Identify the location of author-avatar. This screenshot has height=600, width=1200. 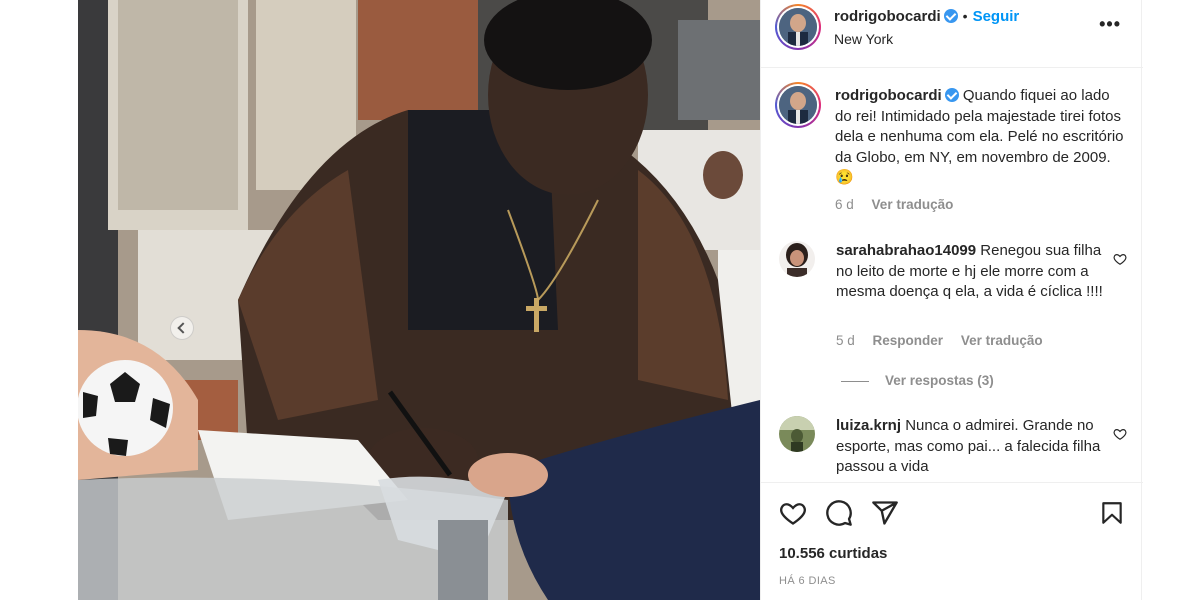
(798, 27).